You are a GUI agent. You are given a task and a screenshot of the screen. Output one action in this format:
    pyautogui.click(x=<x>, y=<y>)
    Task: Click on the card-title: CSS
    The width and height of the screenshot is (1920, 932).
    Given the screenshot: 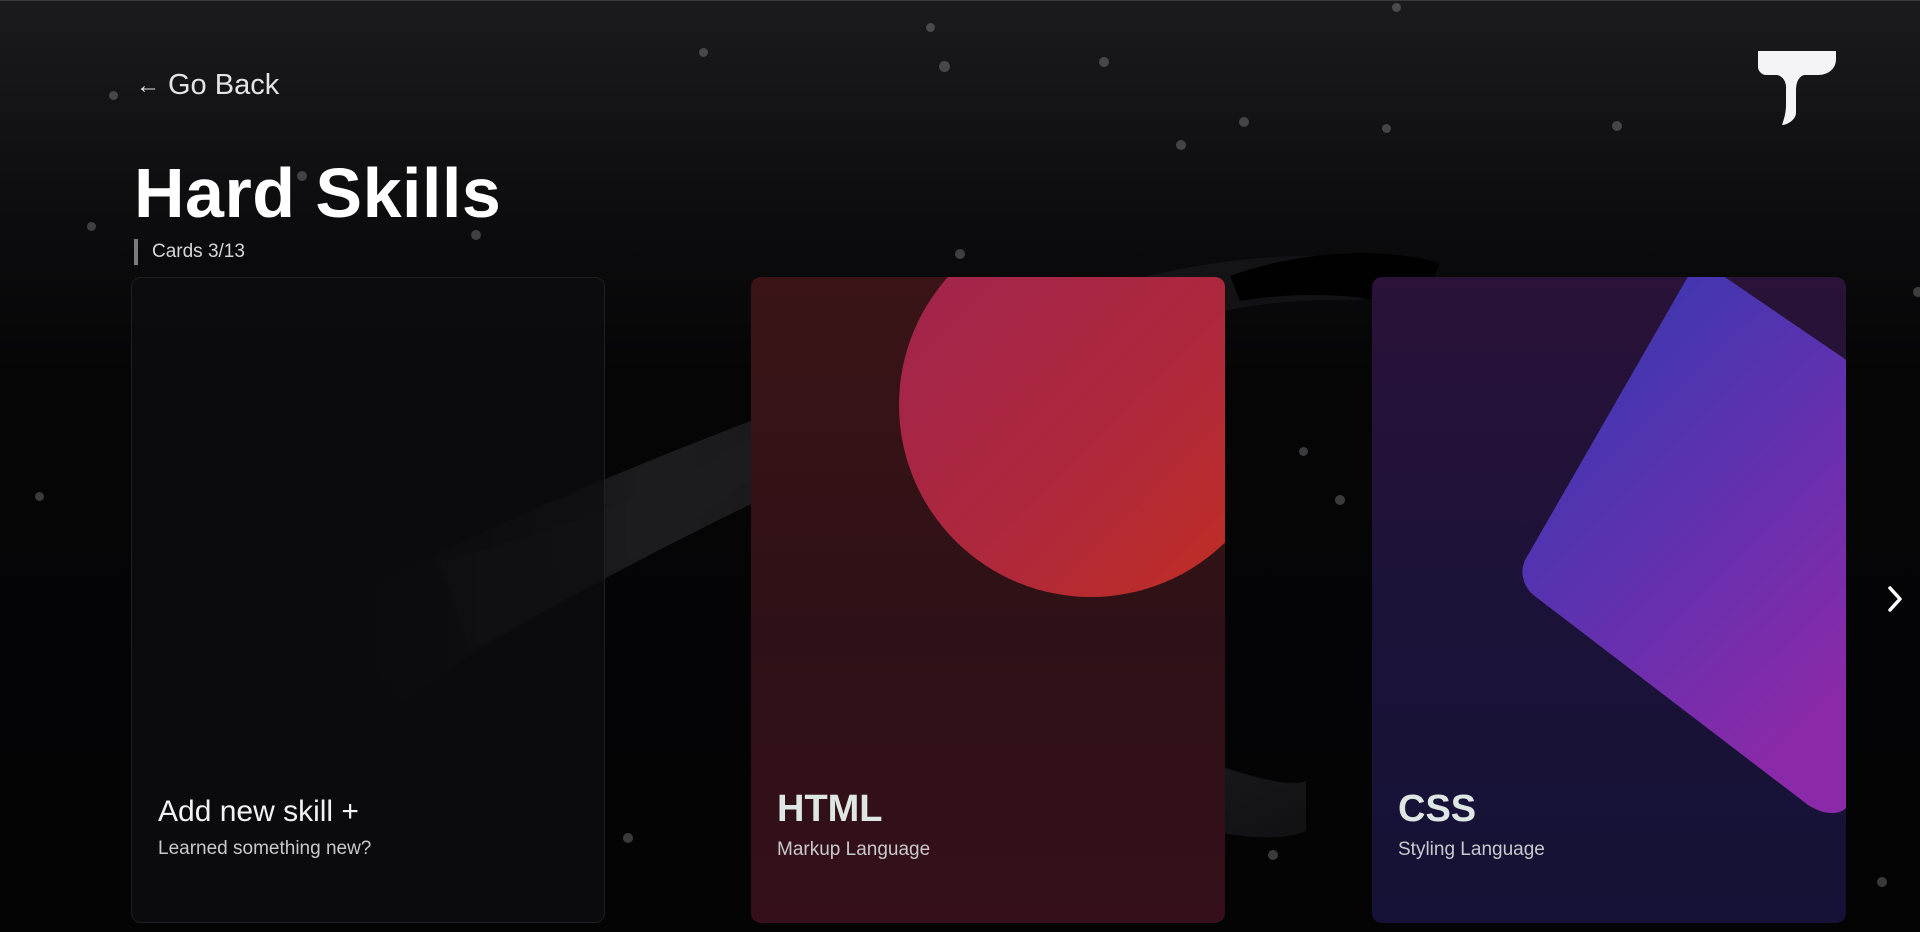 What is the action you would take?
    pyautogui.click(x=1437, y=809)
    